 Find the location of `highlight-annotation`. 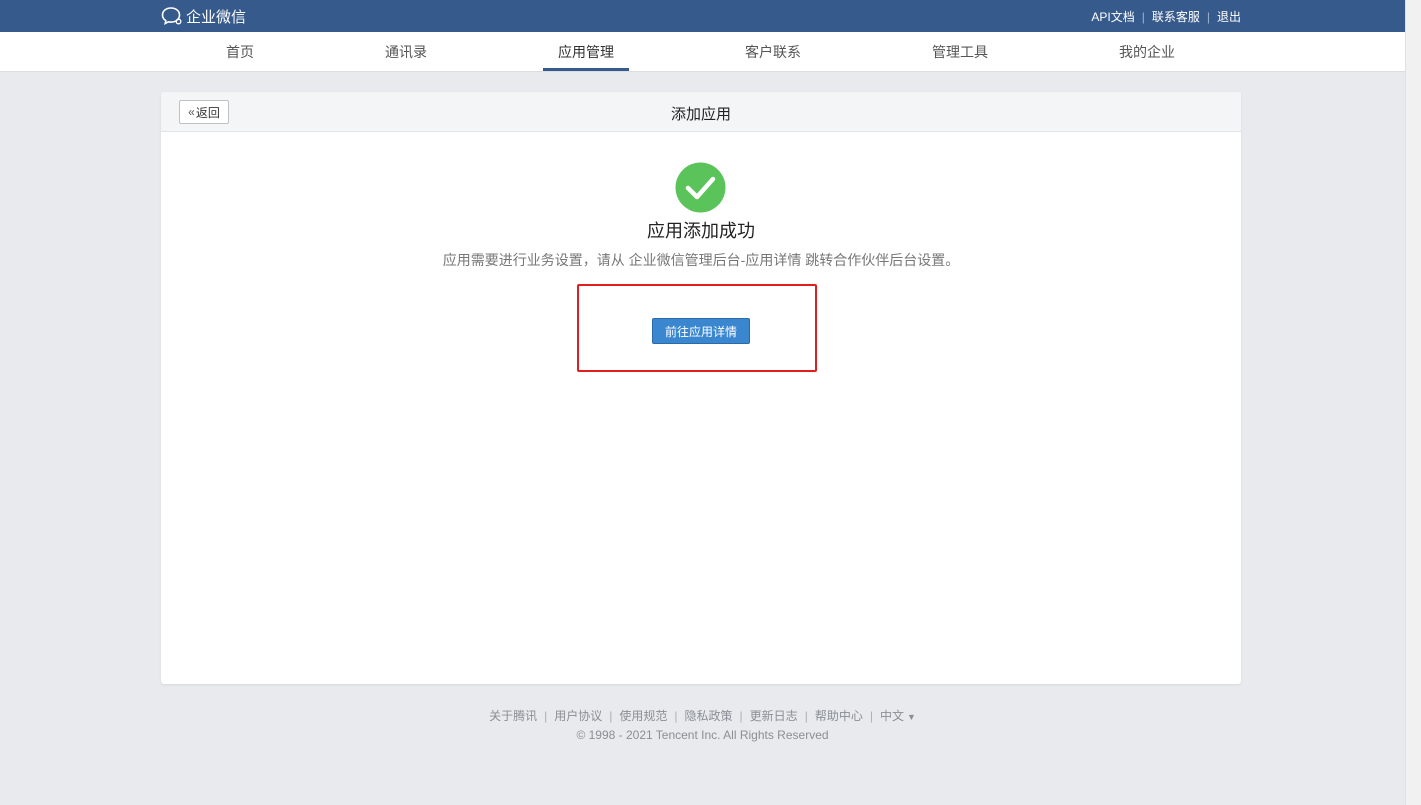

highlight-annotation is located at coordinates (697, 328).